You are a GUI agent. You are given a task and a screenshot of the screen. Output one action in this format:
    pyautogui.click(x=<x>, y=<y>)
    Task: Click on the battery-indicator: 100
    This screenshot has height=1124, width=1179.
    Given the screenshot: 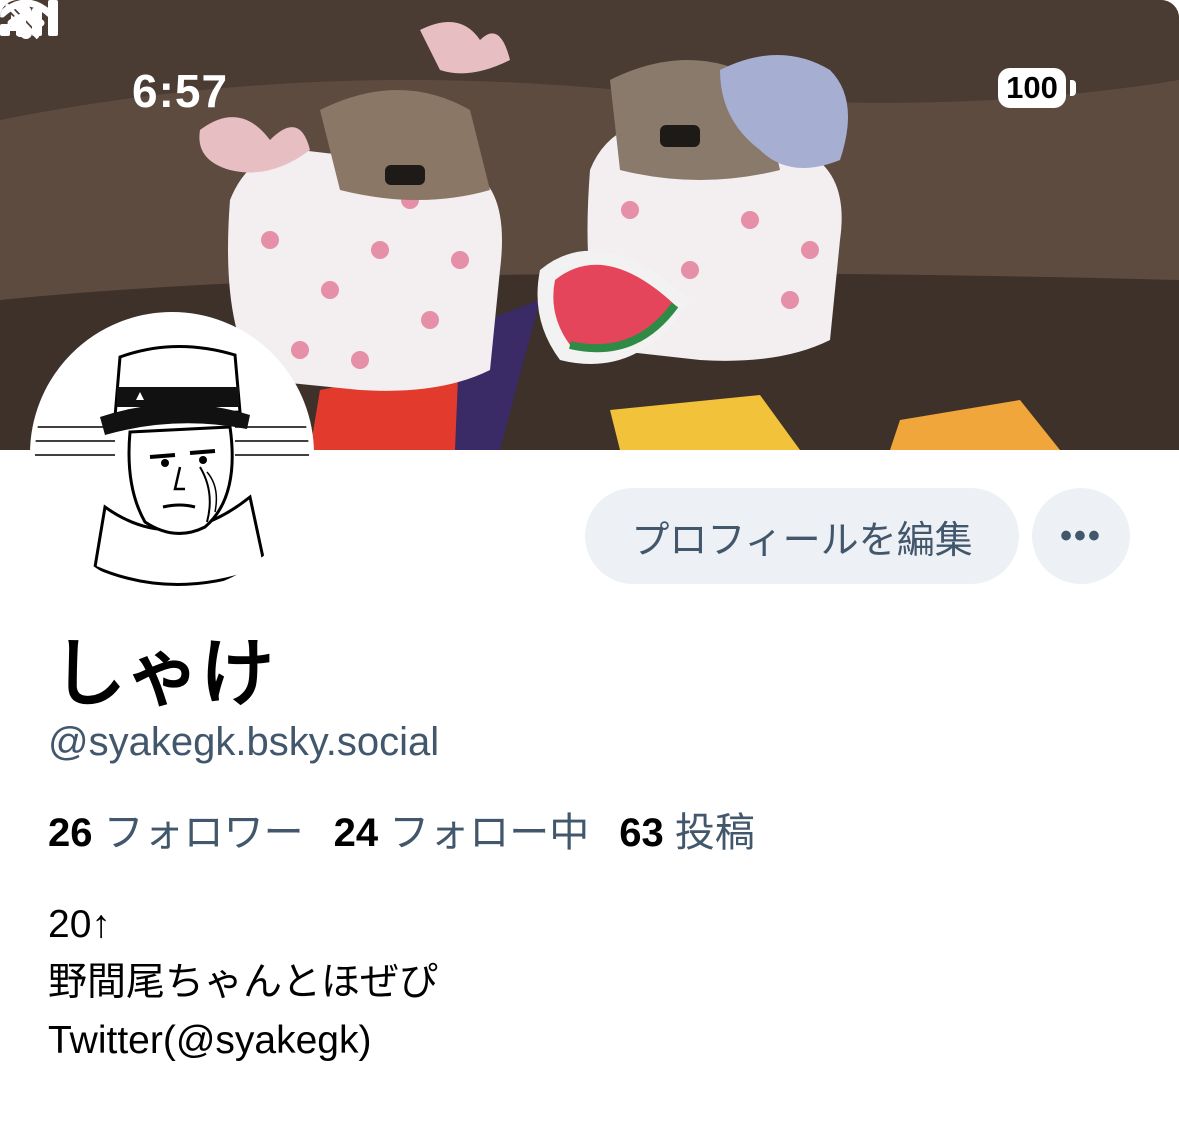 What is the action you would take?
    pyautogui.click(x=1032, y=88)
    